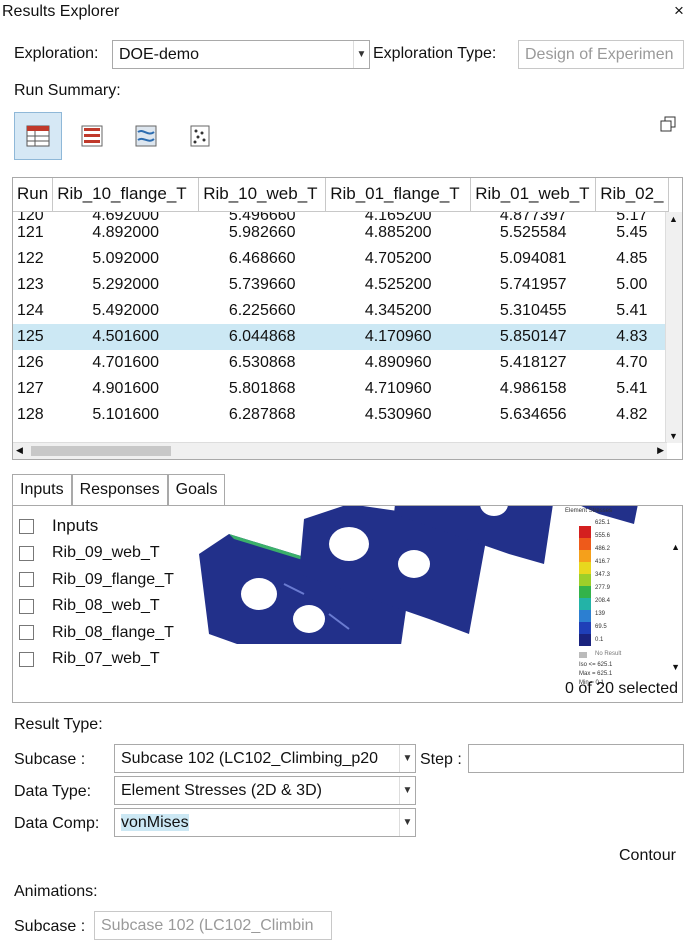  I want to click on step-select, so click(576, 758).